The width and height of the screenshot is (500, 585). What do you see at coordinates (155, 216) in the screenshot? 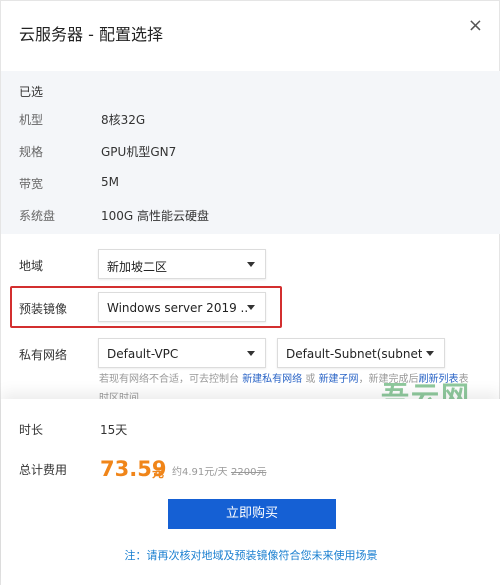
I see `summary-value: 100G 高性能云硬盘` at bounding box center [155, 216].